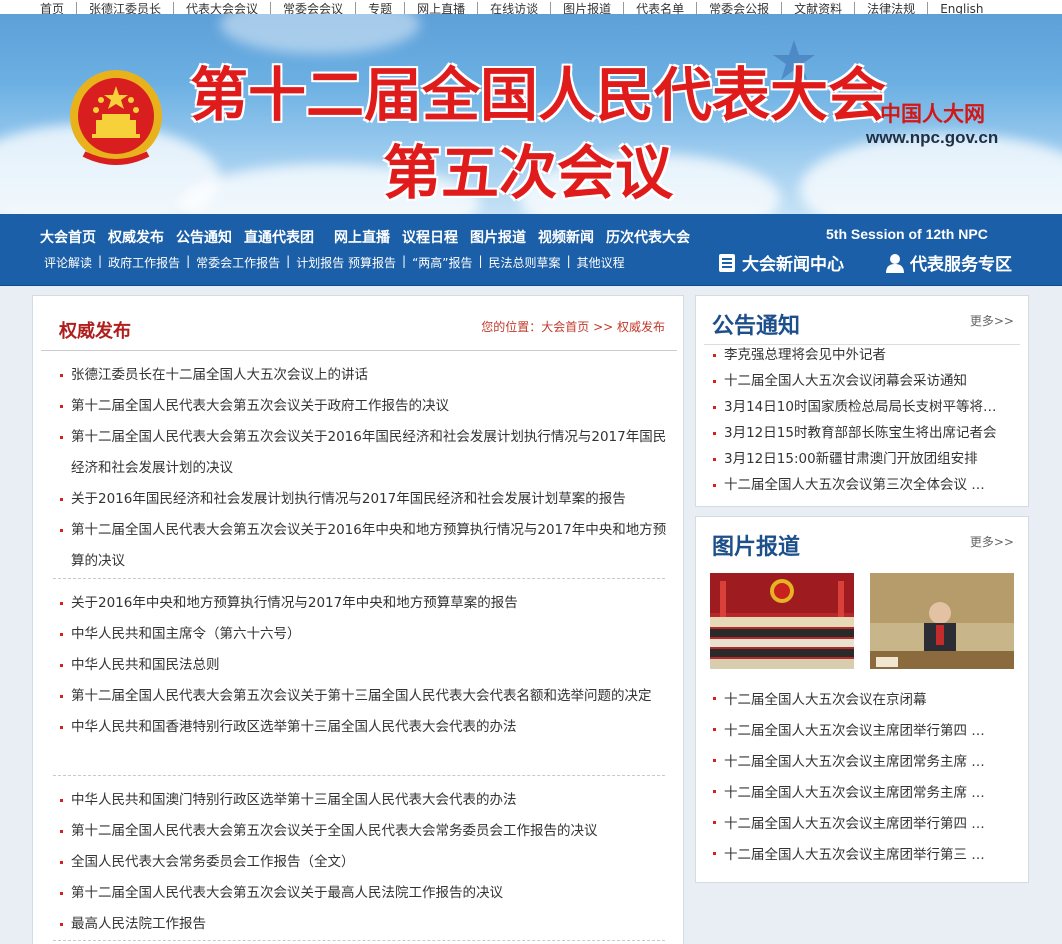 This screenshot has height=944, width=1062. What do you see at coordinates (932, 113) in the screenshot?
I see `site-logo: 中国人大网` at bounding box center [932, 113].